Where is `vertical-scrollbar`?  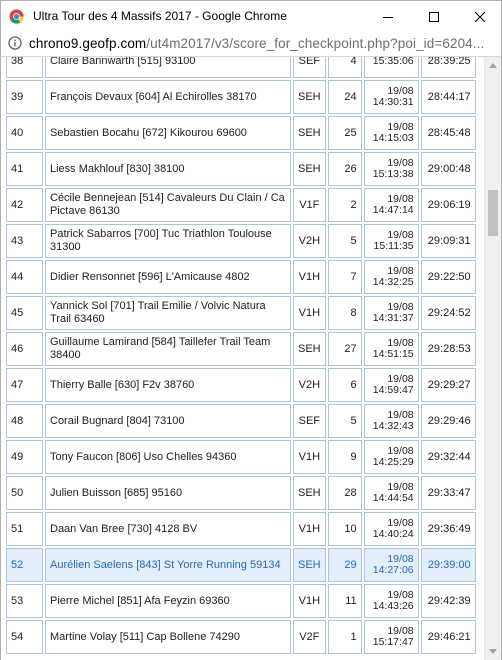
vertical-scrollbar is located at coordinates (492, 358).